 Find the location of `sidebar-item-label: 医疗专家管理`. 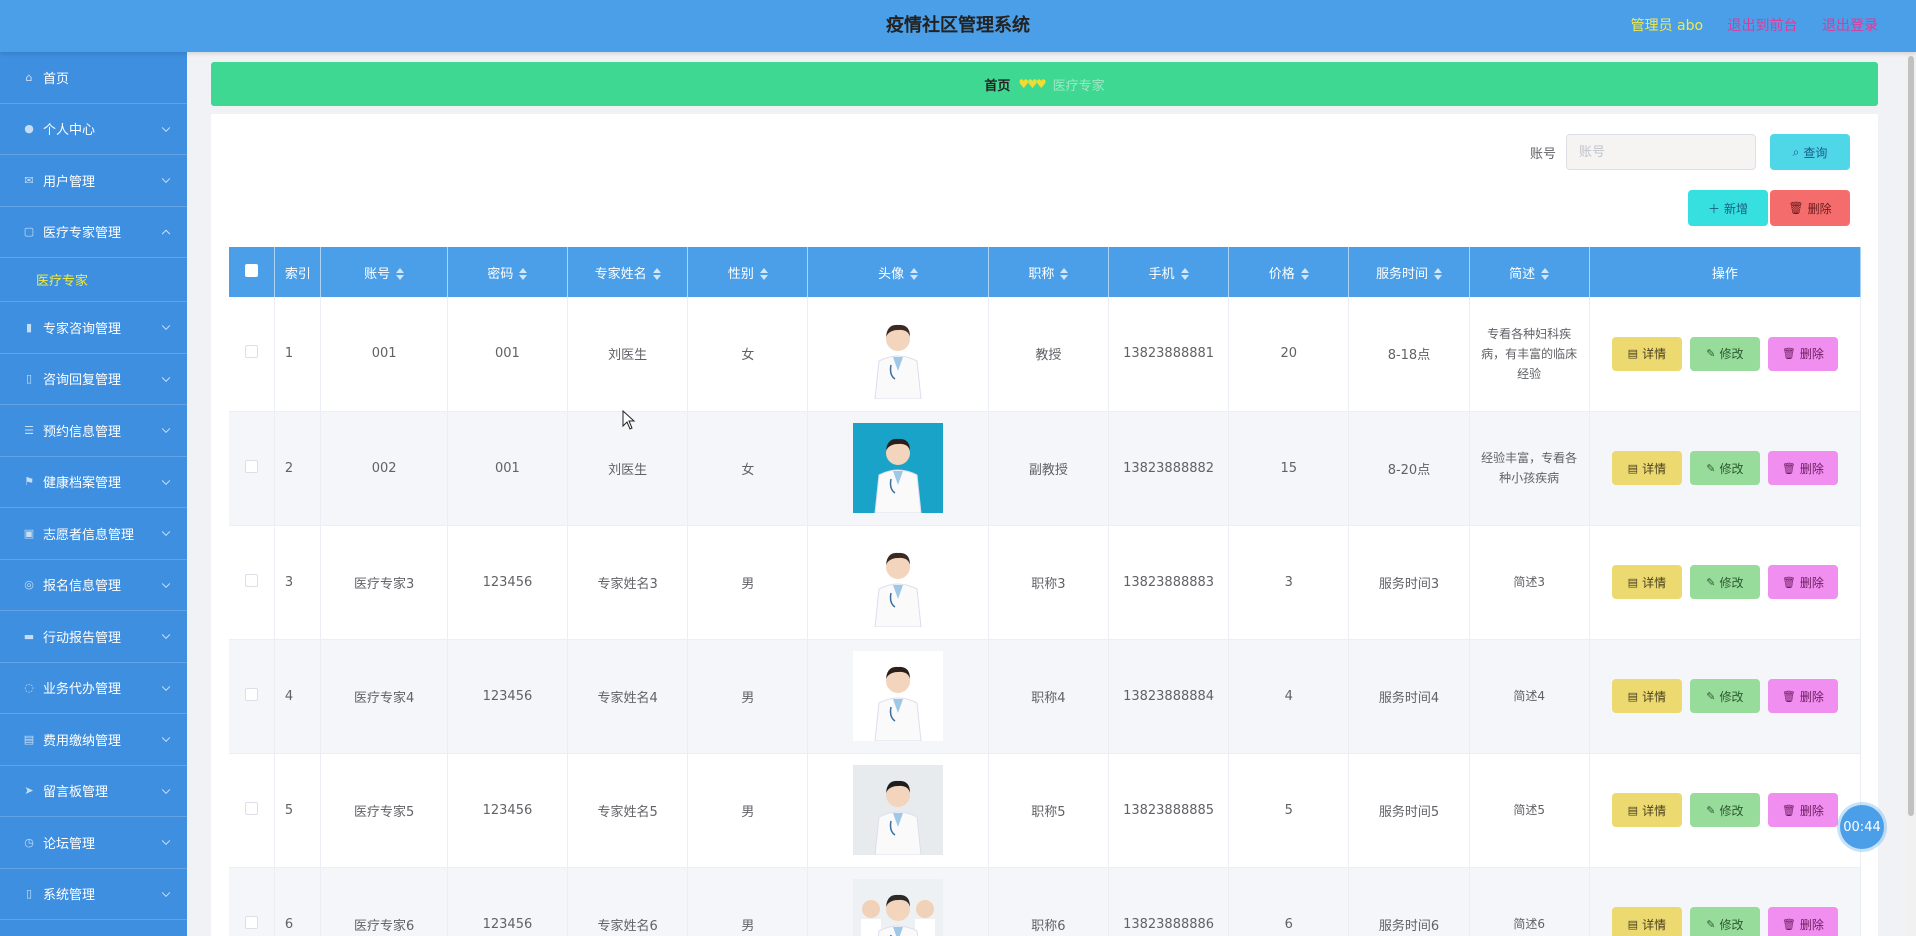

sidebar-item-label: 医疗专家管理 is located at coordinates (82, 234).